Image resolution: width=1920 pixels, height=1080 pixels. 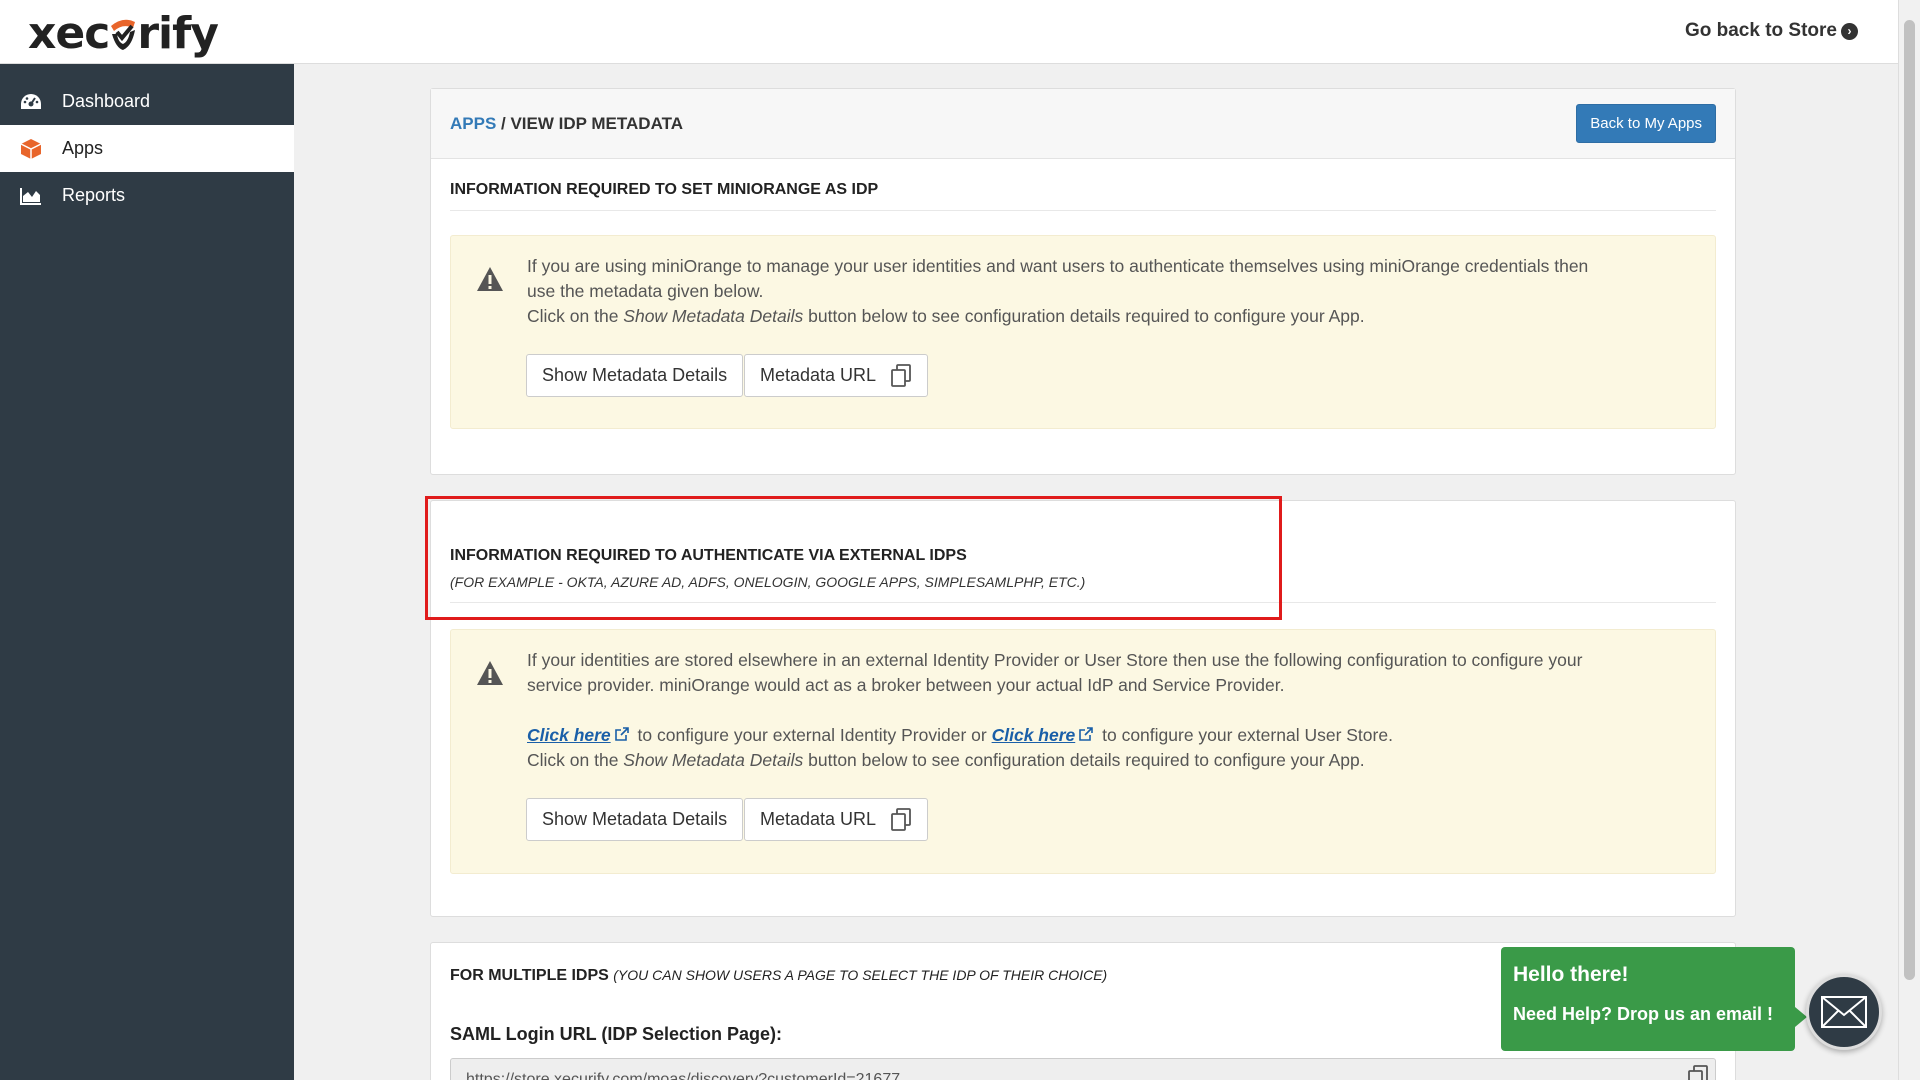 I want to click on breadcrumb-current: VIEW IDP METADATA, so click(x=596, y=123).